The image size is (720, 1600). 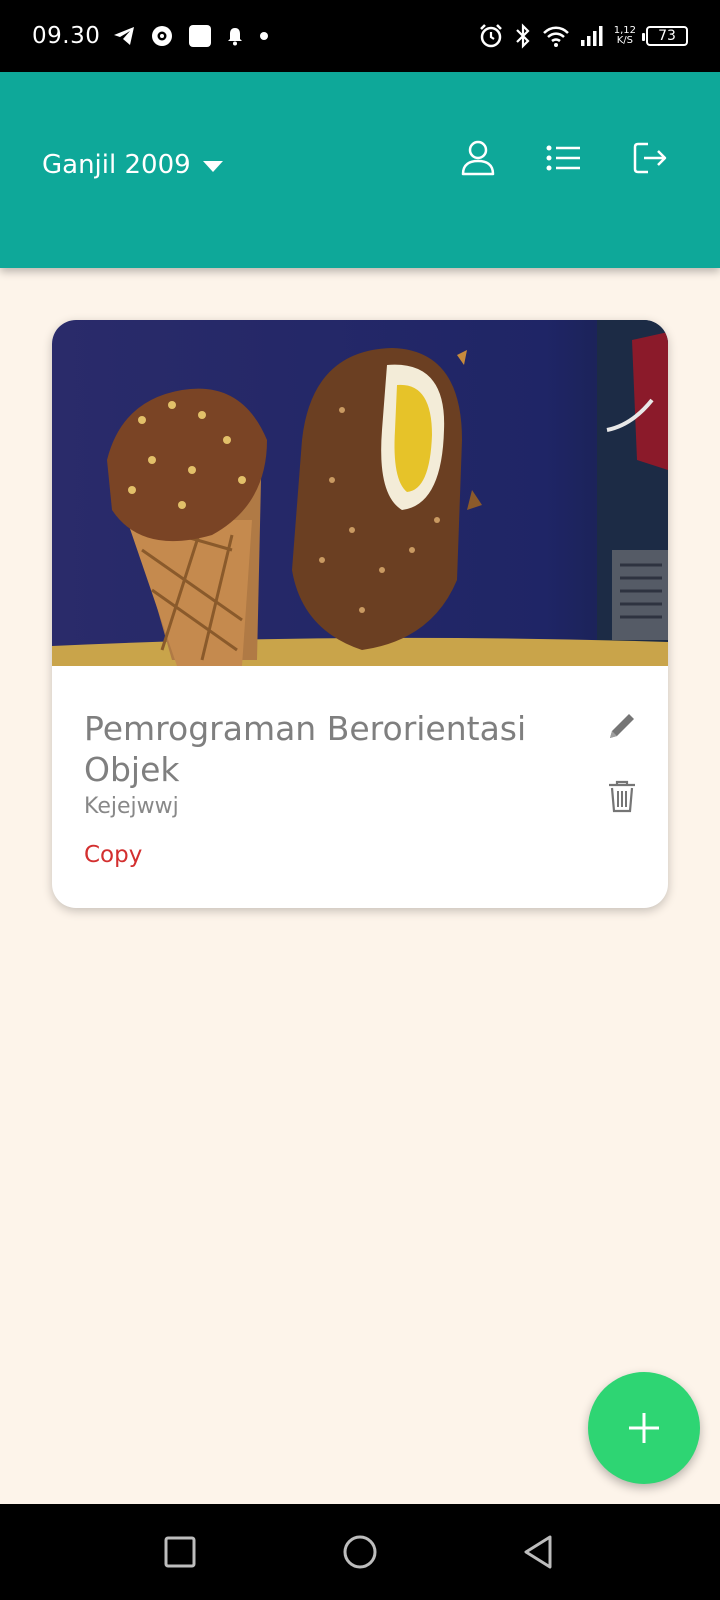 What do you see at coordinates (665, 36) in the screenshot?
I see `battery-indicator: 73` at bounding box center [665, 36].